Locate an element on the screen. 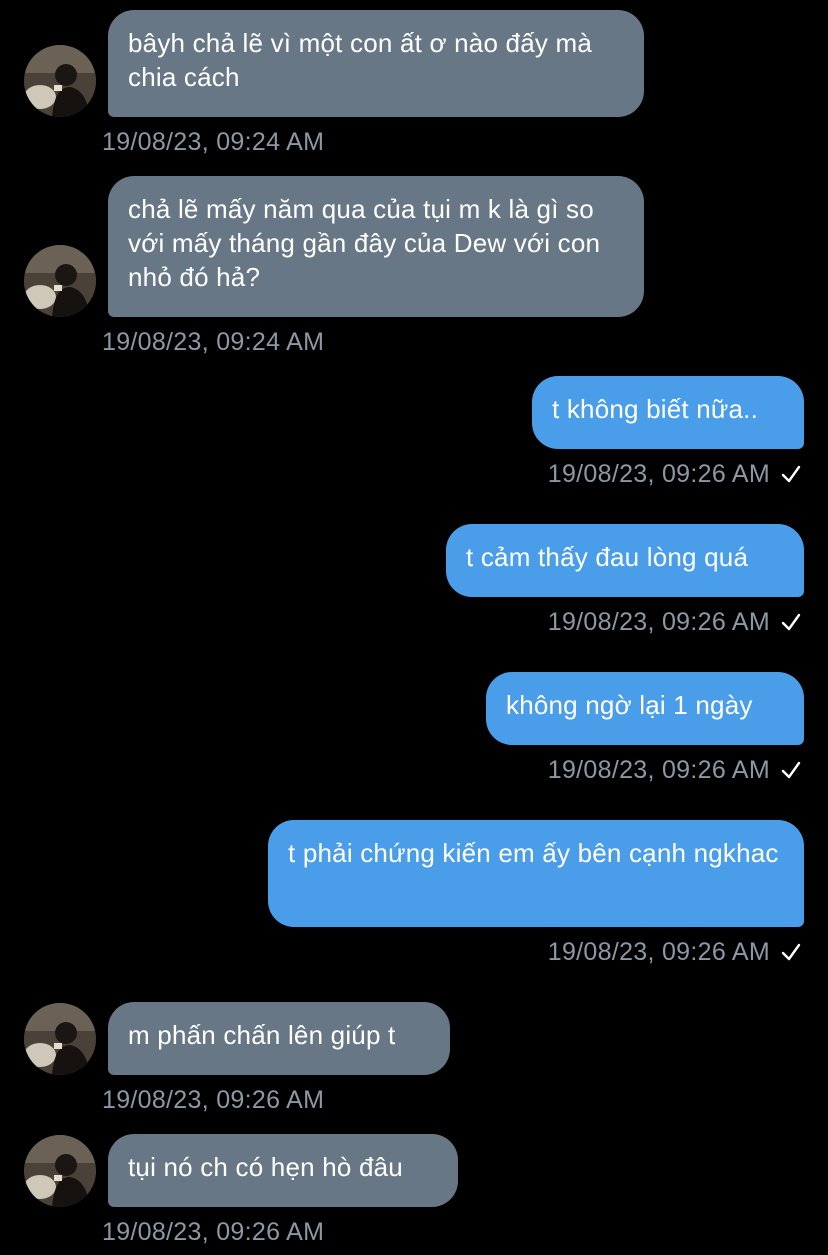  message-text: m phấn chấn lên giúp t is located at coordinates (262, 1035).